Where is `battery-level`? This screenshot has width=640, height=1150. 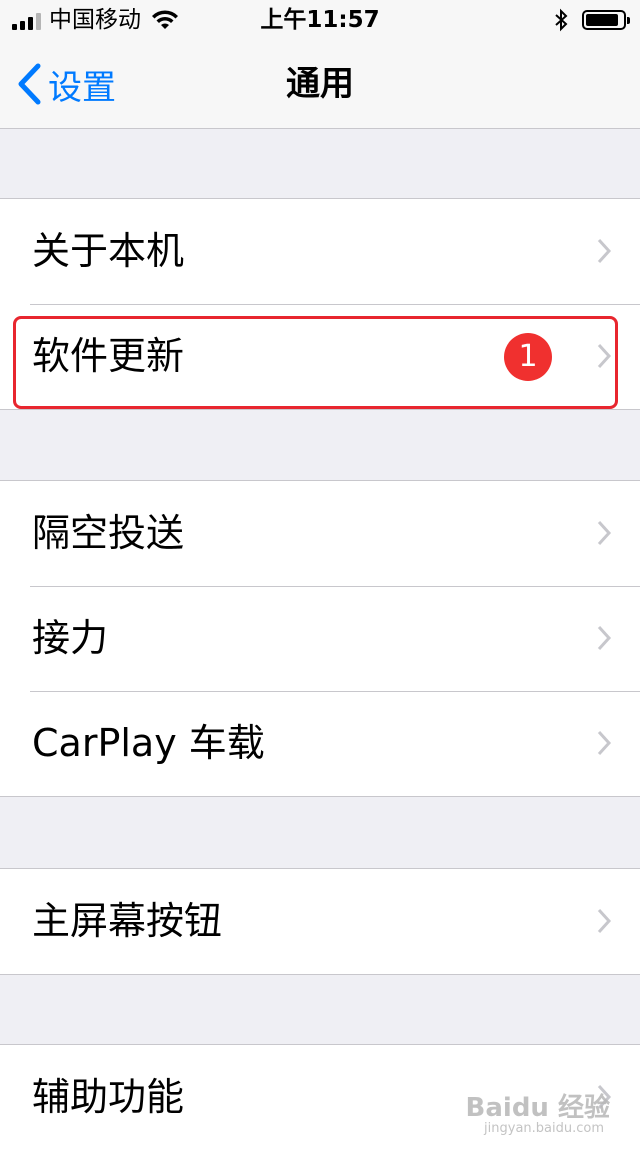
battery-level is located at coordinates (602, 20).